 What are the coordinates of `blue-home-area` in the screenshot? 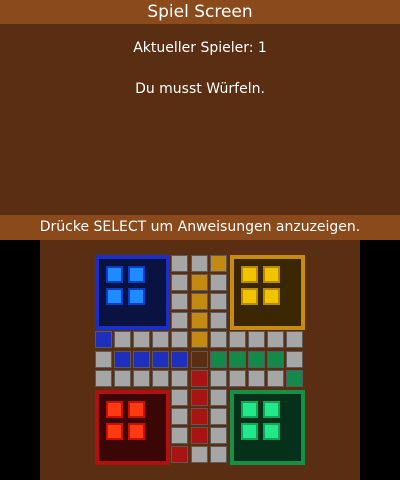 It's located at (132, 292).